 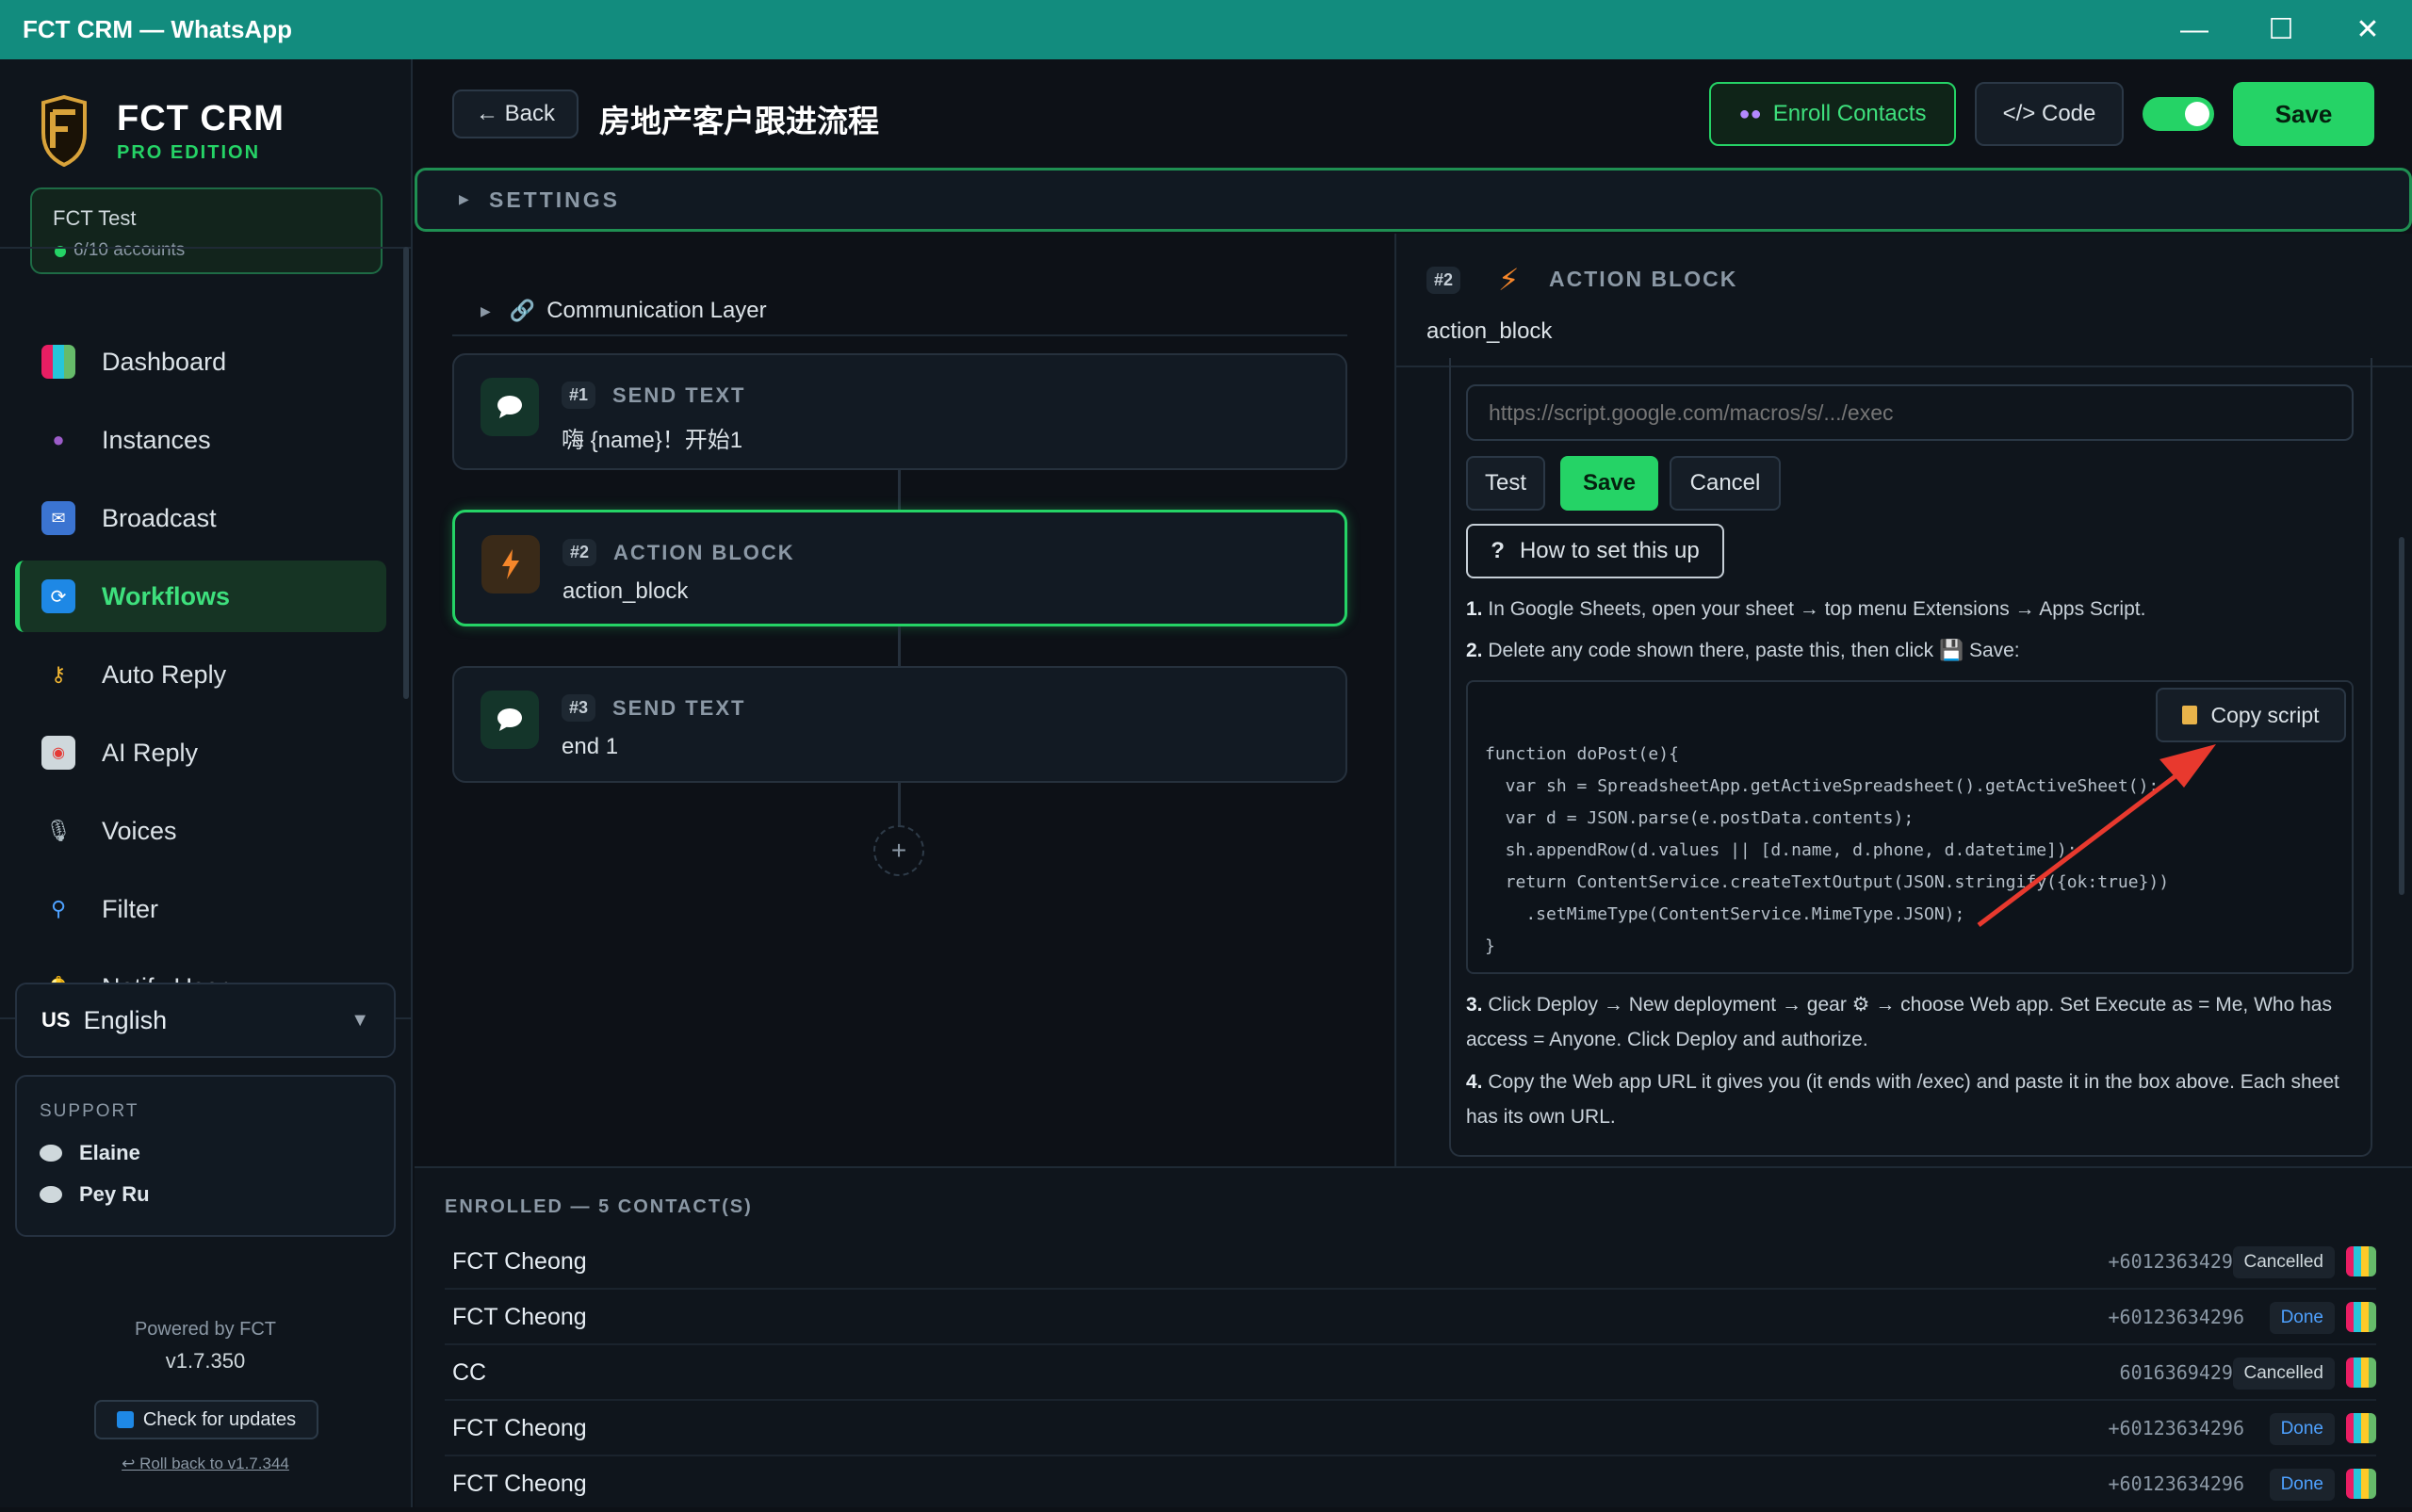 I want to click on node-value: 嗨 {name}！开始1, so click(x=652, y=440).